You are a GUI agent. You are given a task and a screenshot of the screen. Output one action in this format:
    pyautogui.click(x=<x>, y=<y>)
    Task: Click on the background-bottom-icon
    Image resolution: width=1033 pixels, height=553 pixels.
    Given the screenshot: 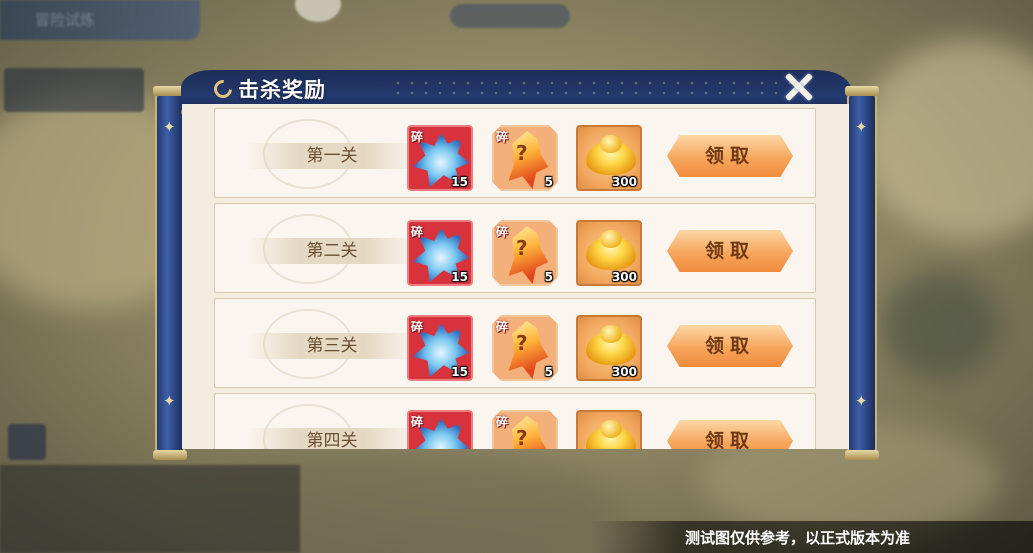 What is the action you would take?
    pyautogui.click(x=27, y=442)
    